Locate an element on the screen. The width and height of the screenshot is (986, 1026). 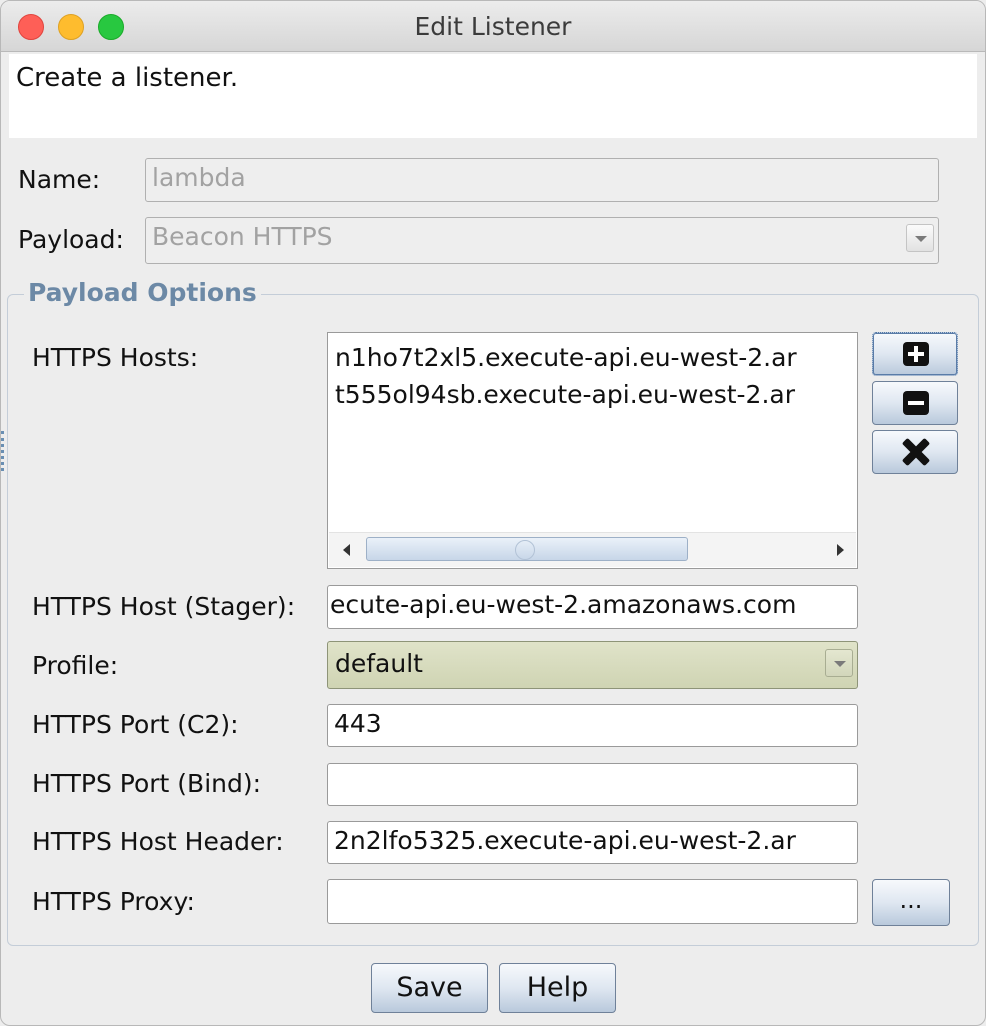
port-c2-label: HTTPS Port (C2): is located at coordinates (135, 724).